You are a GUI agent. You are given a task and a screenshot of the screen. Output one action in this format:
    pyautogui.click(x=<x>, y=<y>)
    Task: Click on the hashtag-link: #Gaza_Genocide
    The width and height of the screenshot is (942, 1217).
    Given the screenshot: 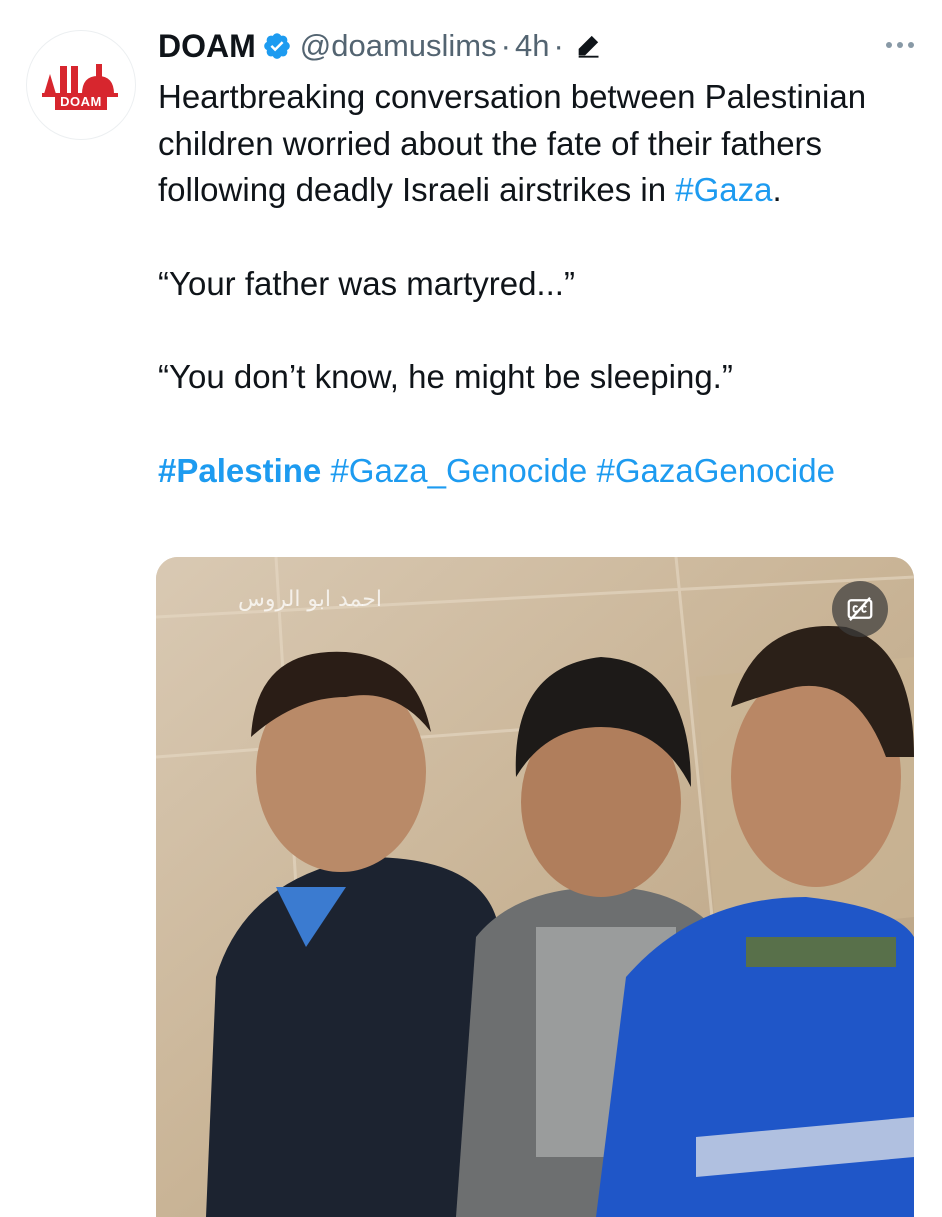 What is the action you would take?
    pyautogui.click(x=458, y=470)
    